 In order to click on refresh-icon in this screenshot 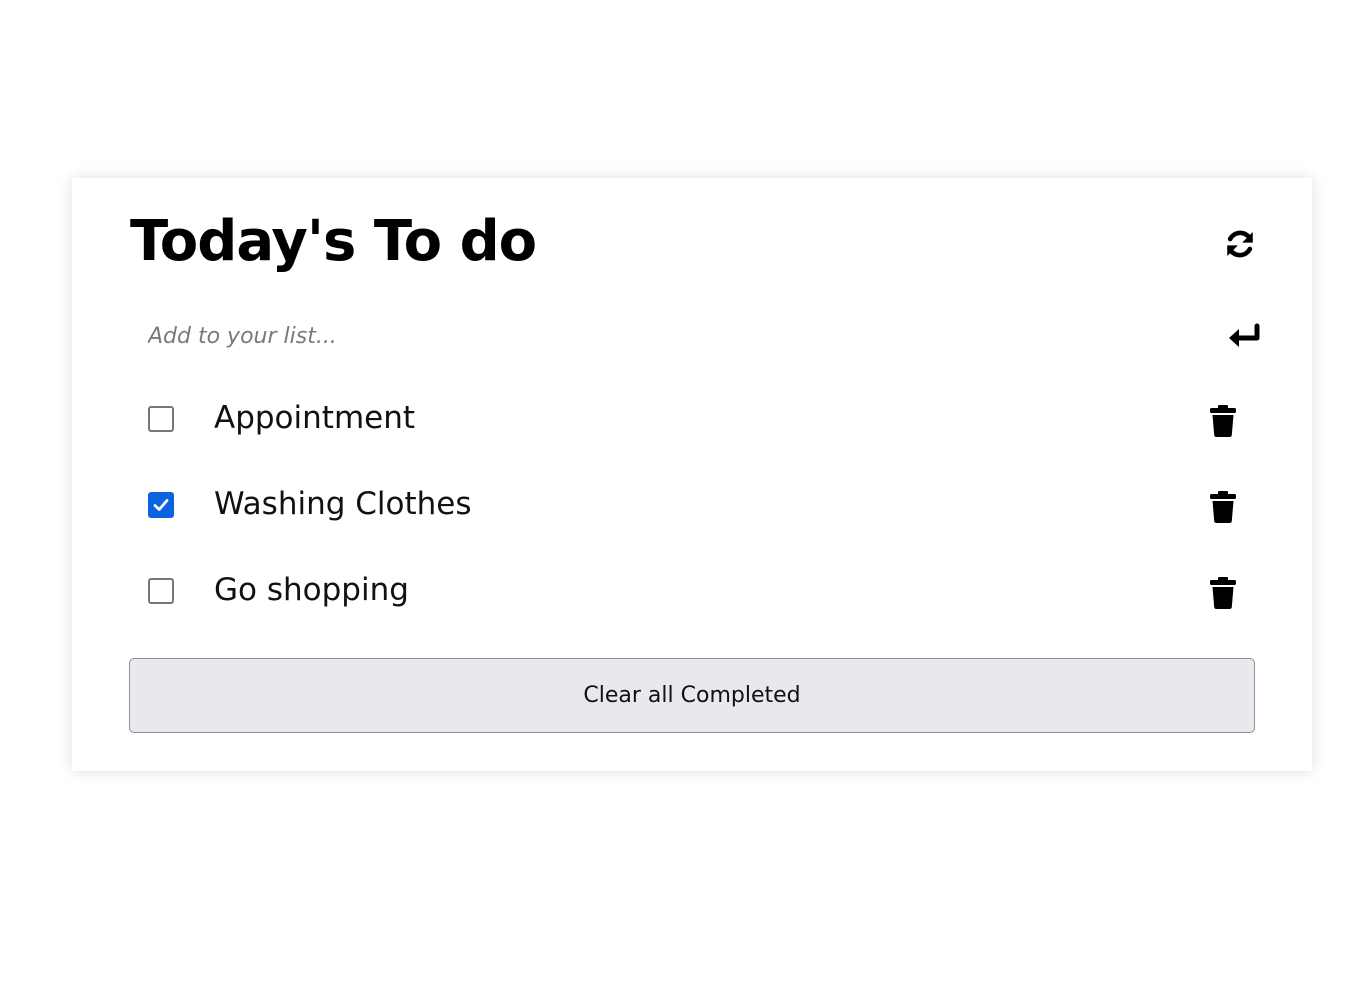, I will do `click(1240, 244)`.